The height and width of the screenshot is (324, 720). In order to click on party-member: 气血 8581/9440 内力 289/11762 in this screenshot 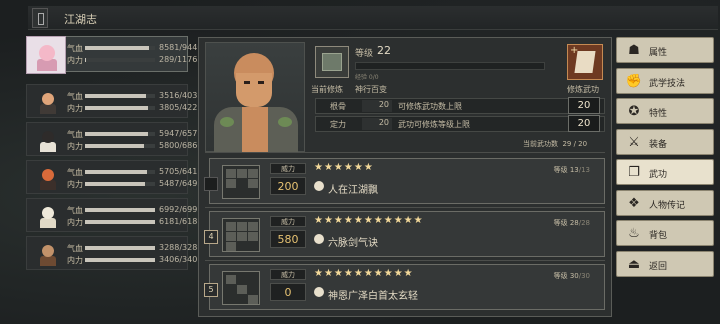, I will do `click(114, 55)`.